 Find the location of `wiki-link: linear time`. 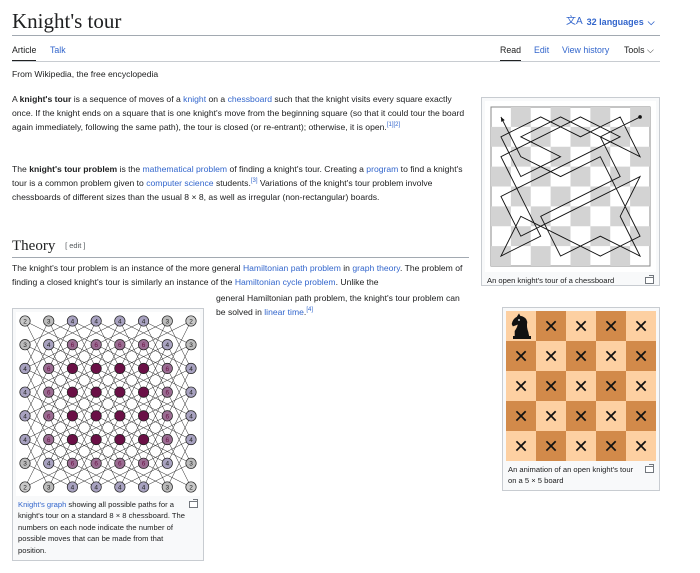

wiki-link: linear time is located at coordinates (284, 312).